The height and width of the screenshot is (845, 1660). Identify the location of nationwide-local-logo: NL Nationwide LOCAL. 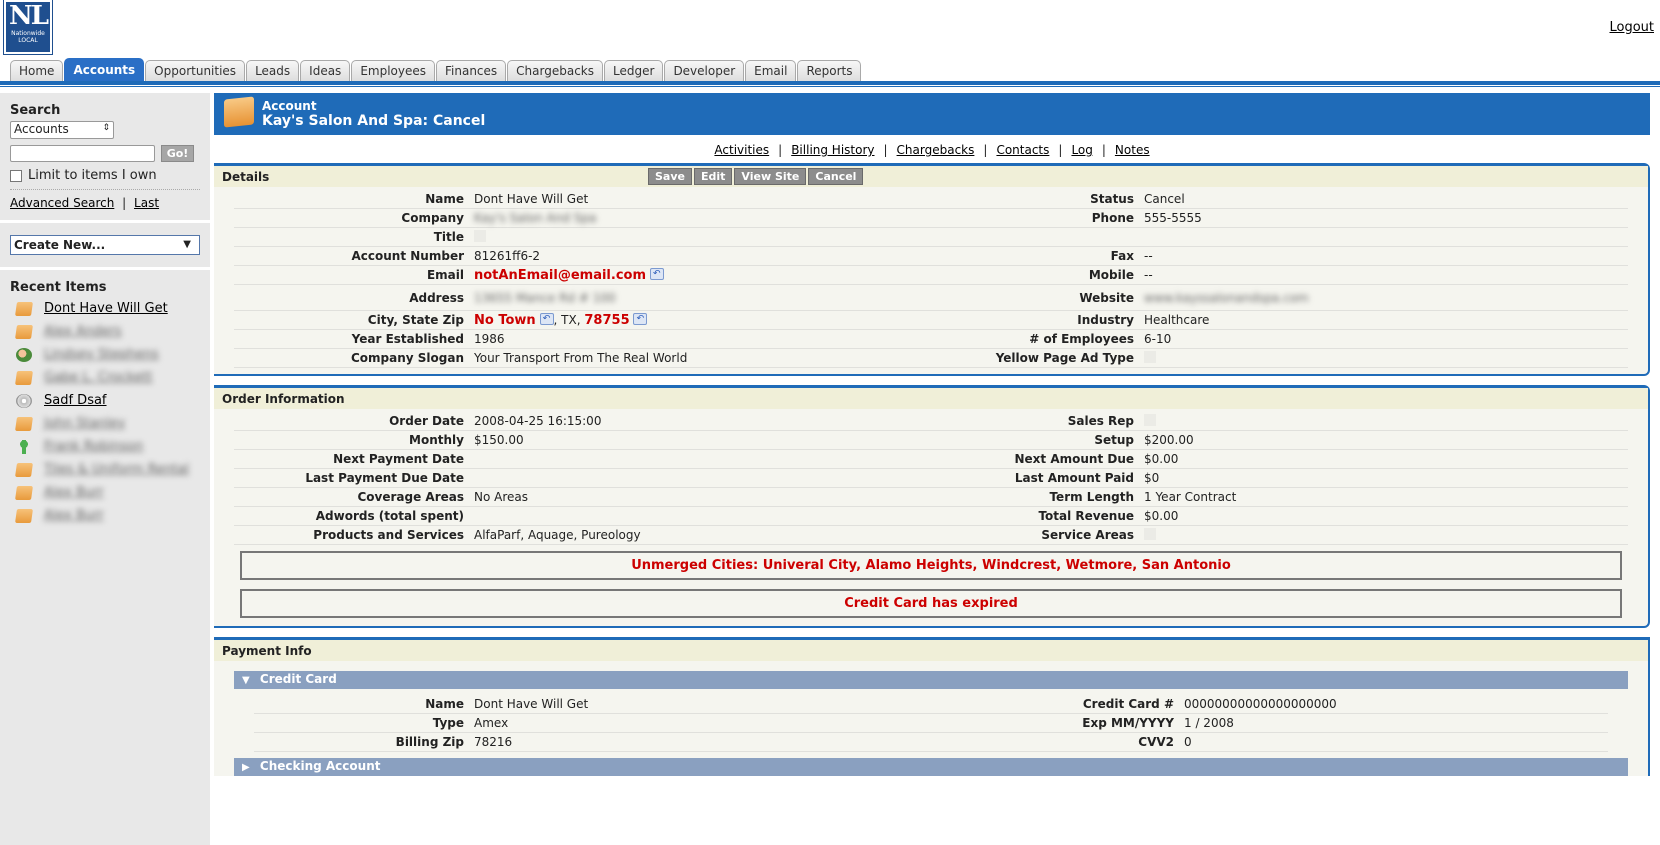
(28, 27).